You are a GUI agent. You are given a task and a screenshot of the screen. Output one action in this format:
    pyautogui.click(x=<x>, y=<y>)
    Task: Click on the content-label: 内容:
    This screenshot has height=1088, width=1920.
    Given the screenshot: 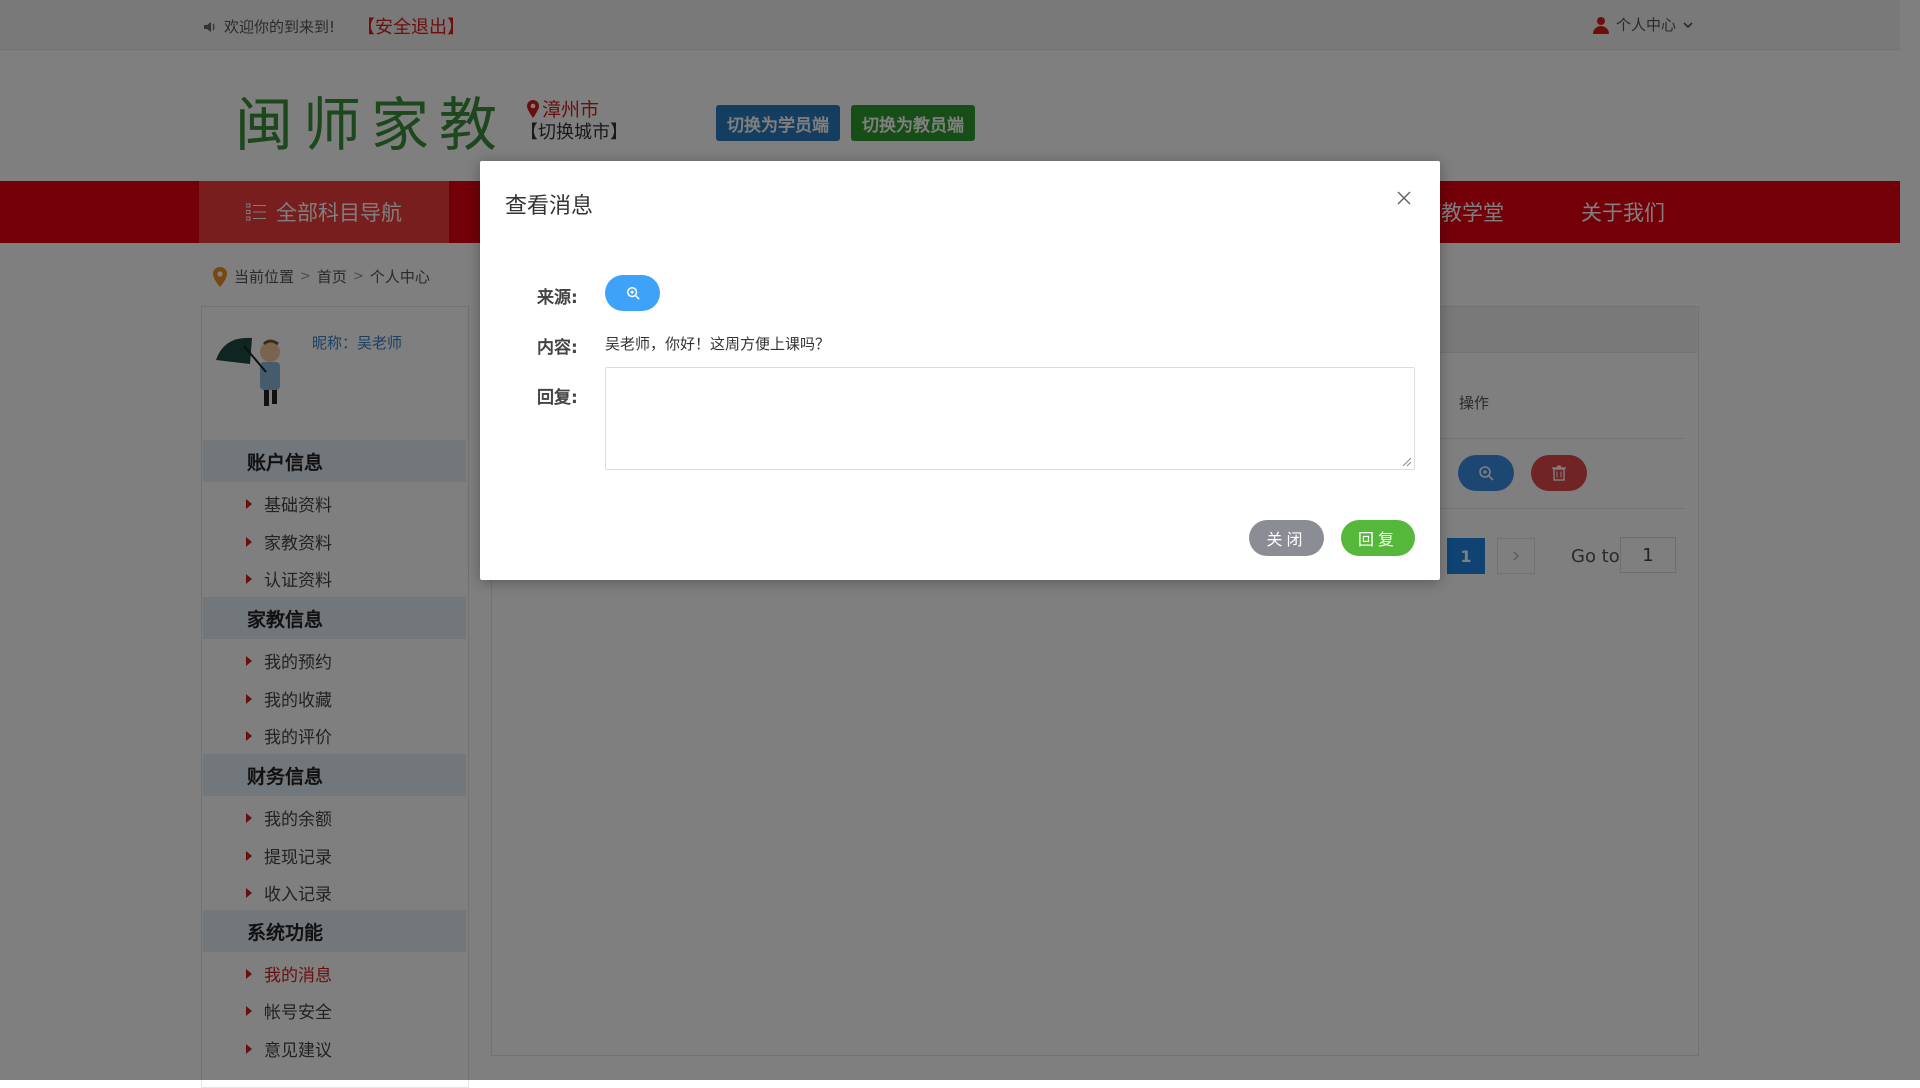 What is the action you would take?
    pyautogui.click(x=557, y=348)
    